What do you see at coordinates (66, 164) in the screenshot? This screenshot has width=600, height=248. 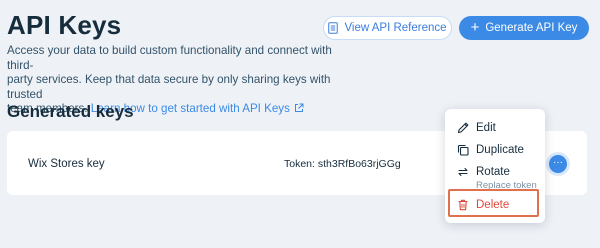 I see `key-name: Wix Stores key` at bounding box center [66, 164].